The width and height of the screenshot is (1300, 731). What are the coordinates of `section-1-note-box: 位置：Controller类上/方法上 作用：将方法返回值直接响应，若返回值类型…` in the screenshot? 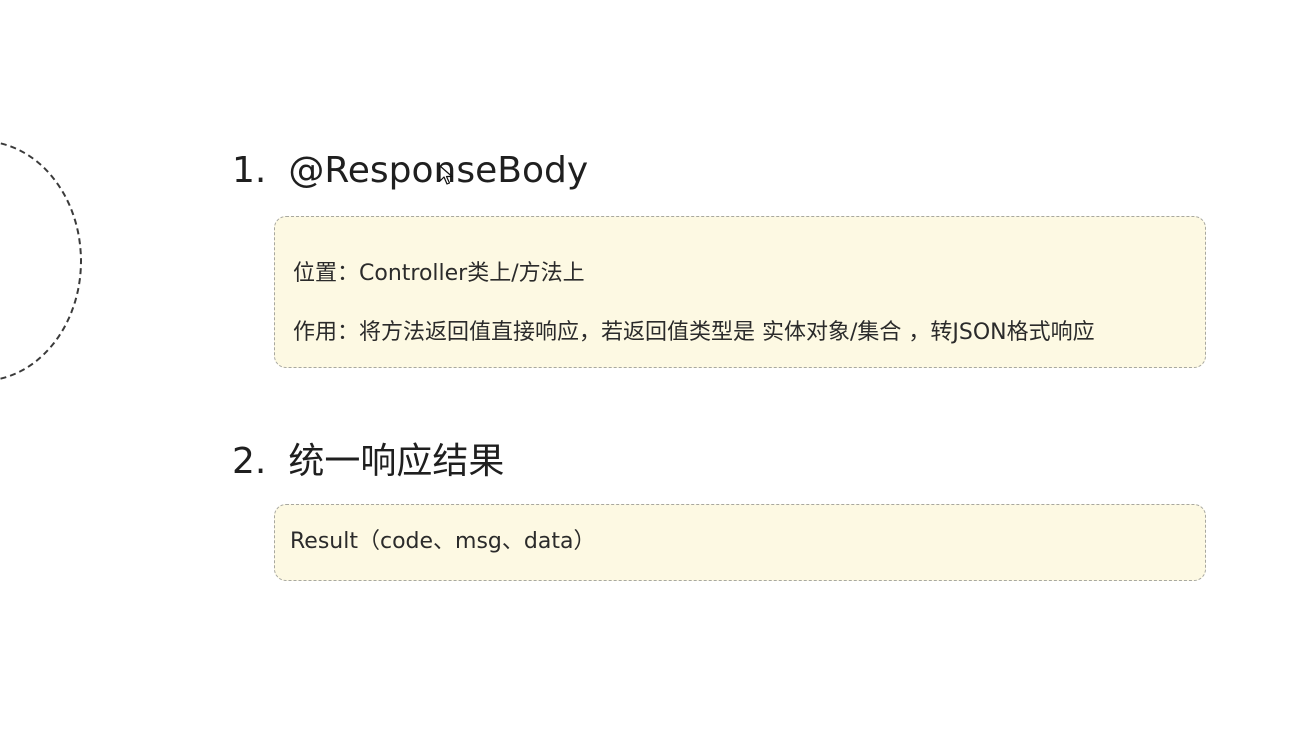 It's located at (740, 292).